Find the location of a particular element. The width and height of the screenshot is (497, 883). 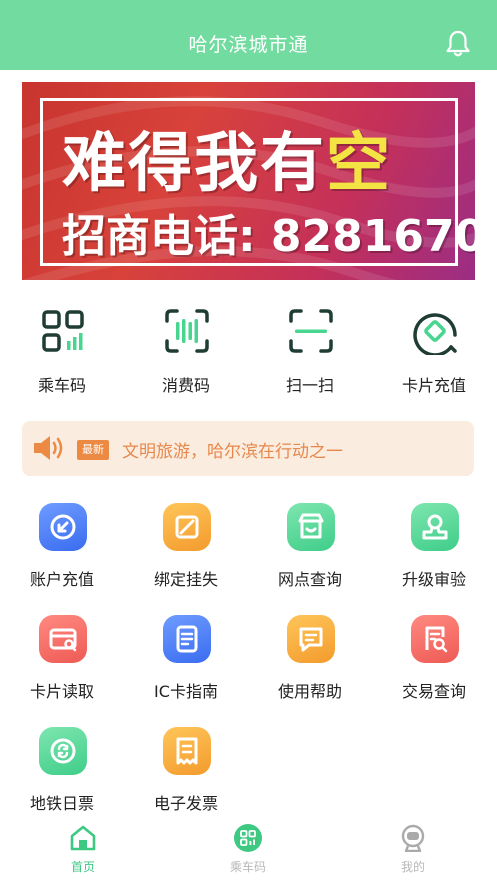

service-label: 地铁日票 is located at coordinates (61, 803).